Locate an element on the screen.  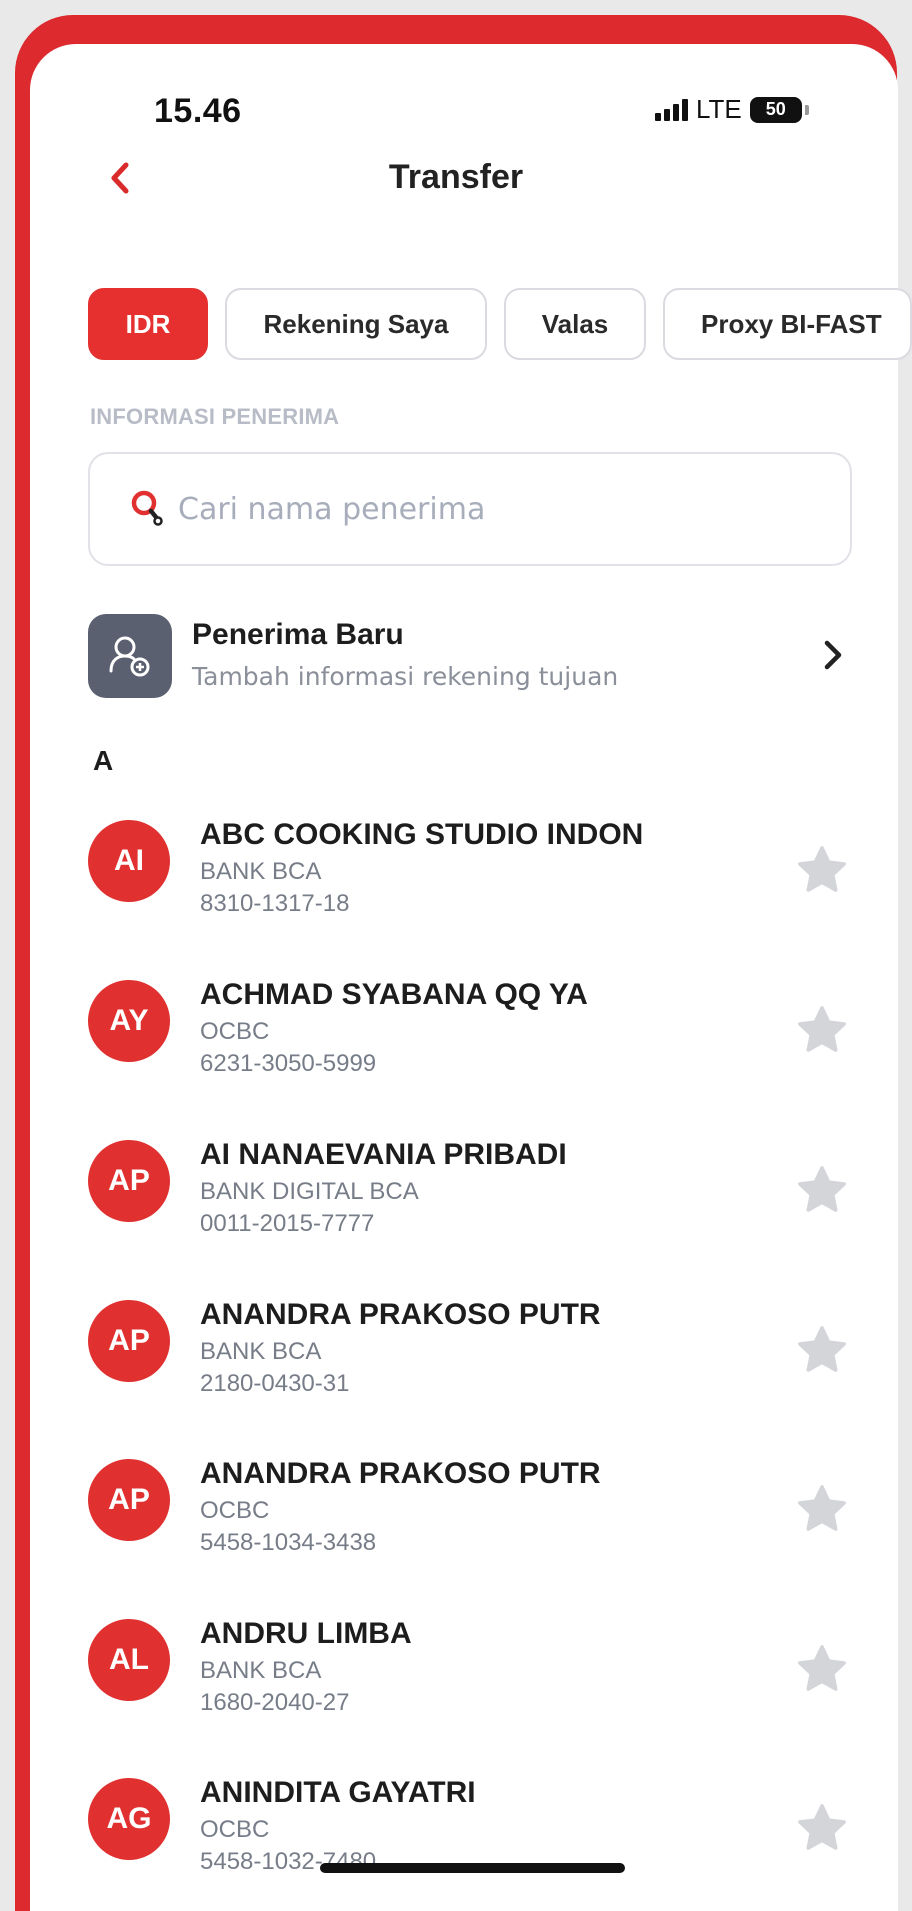
battery-tip is located at coordinates (806, 109).